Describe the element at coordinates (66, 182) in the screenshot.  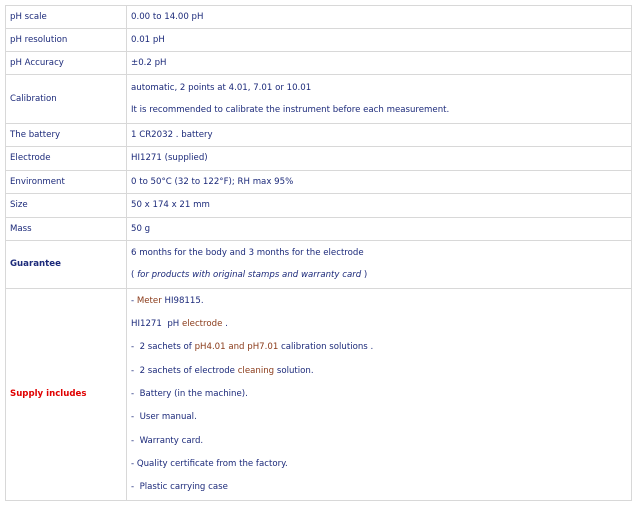
I see `row-label: Environment` at that location.